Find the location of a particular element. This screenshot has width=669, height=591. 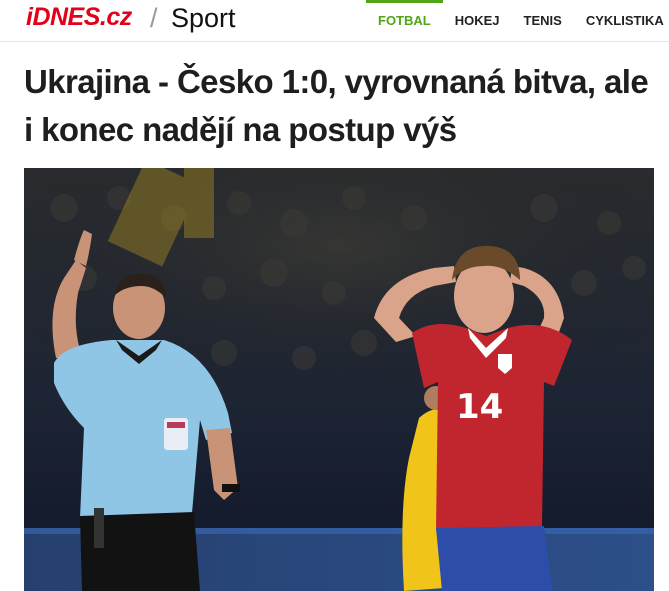

section-title: Sport is located at coordinates (203, 18).